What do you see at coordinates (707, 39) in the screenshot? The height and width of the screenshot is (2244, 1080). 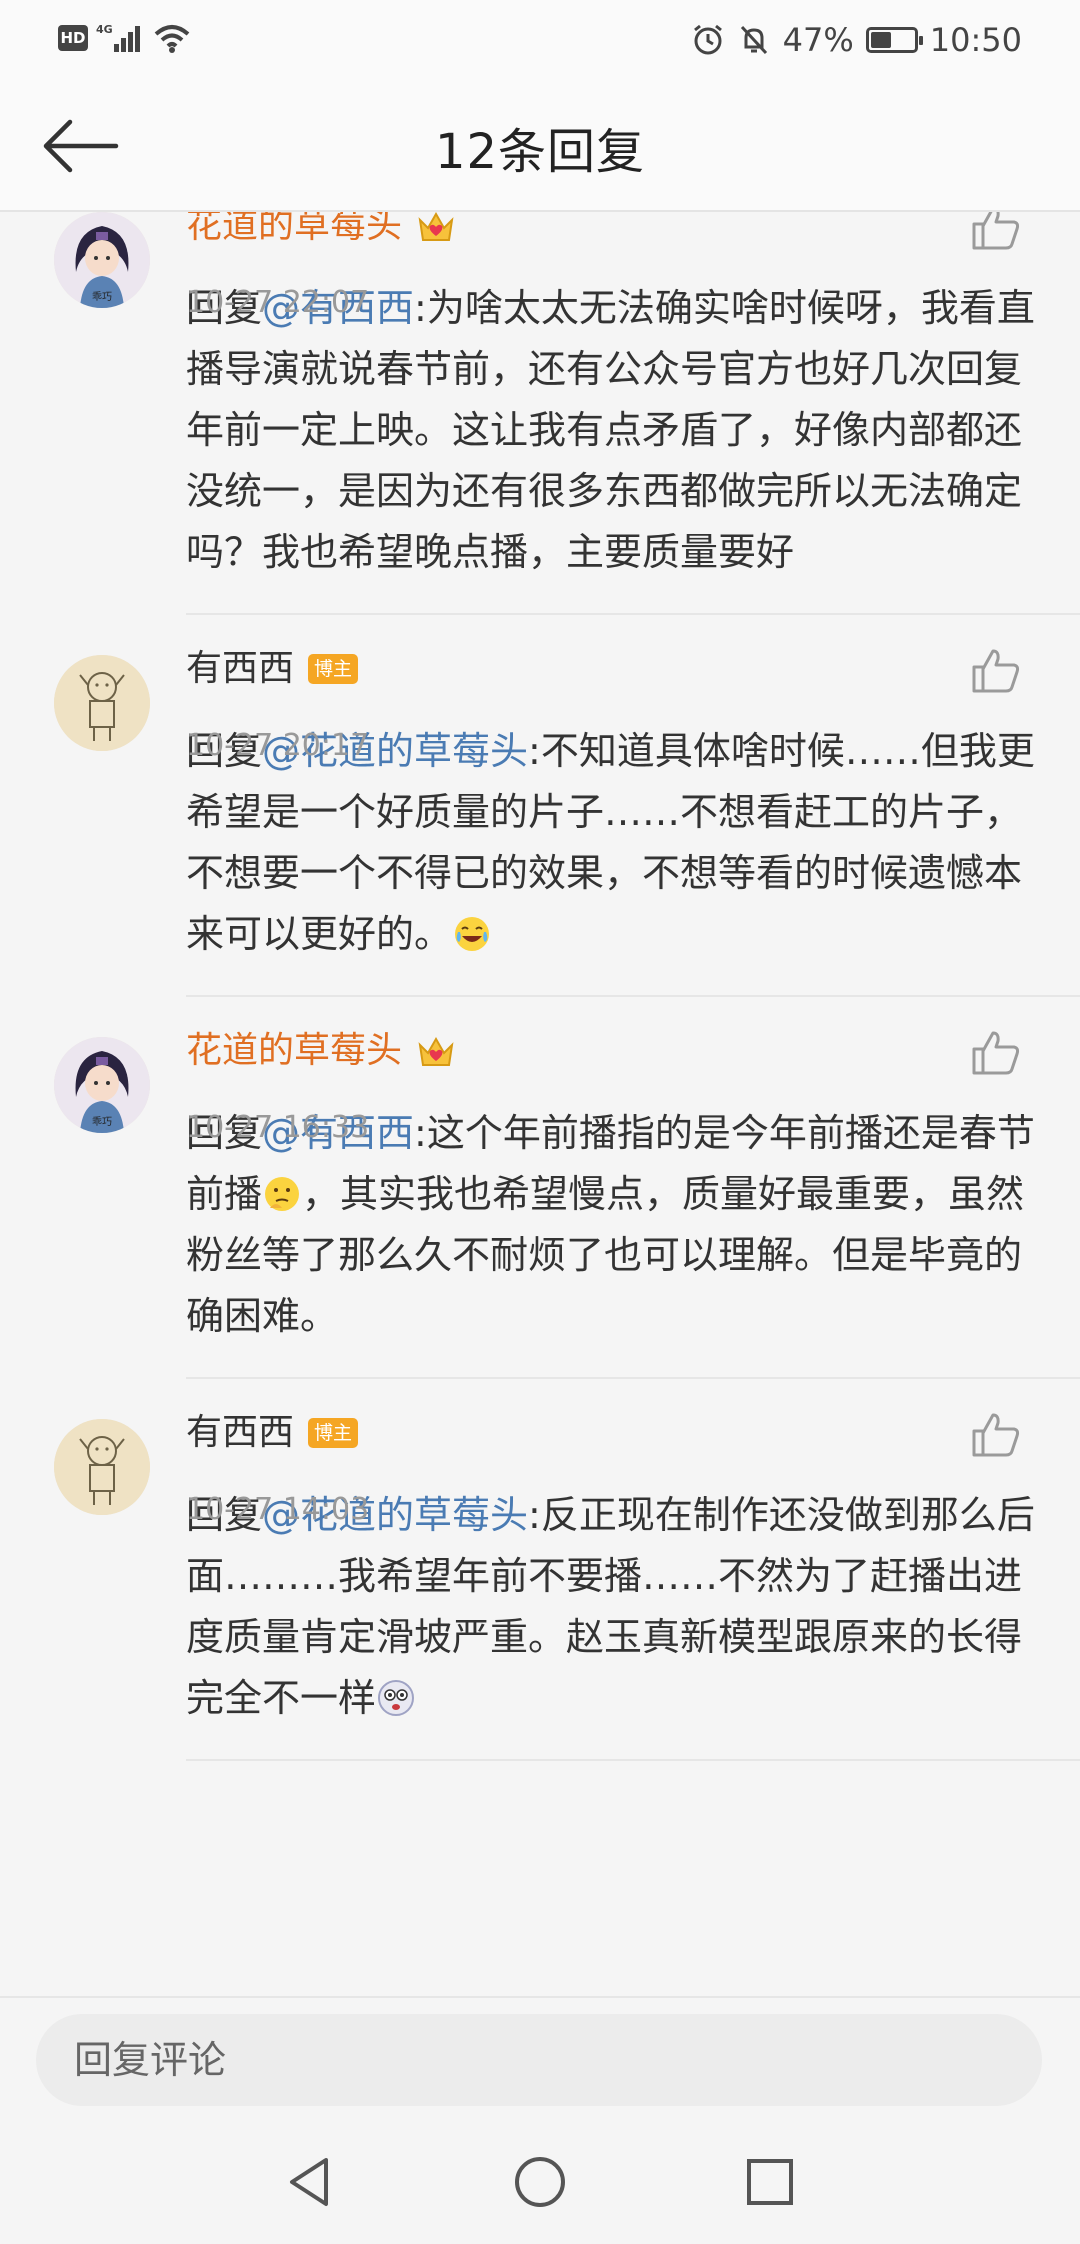 I see `alarm-icon` at bounding box center [707, 39].